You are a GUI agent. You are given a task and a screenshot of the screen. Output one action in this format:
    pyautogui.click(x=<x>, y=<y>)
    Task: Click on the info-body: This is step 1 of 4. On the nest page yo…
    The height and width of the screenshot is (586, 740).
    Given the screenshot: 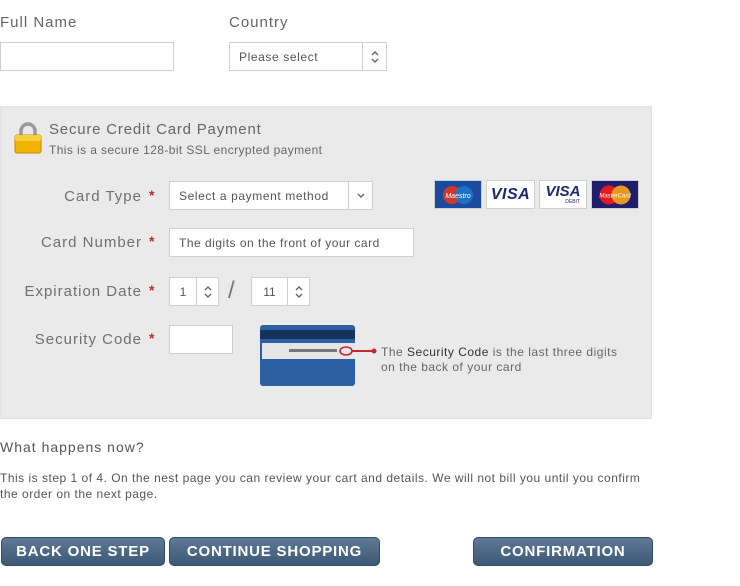 What is the action you would take?
    pyautogui.click(x=320, y=486)
    